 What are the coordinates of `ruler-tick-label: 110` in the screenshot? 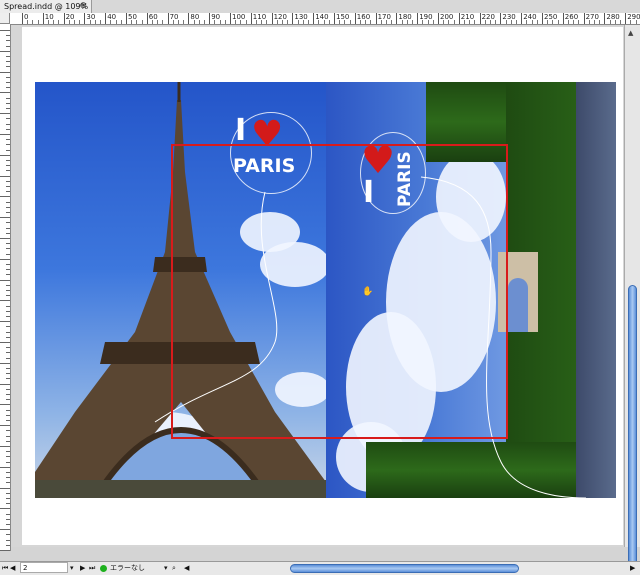 It's located at (259, 17).